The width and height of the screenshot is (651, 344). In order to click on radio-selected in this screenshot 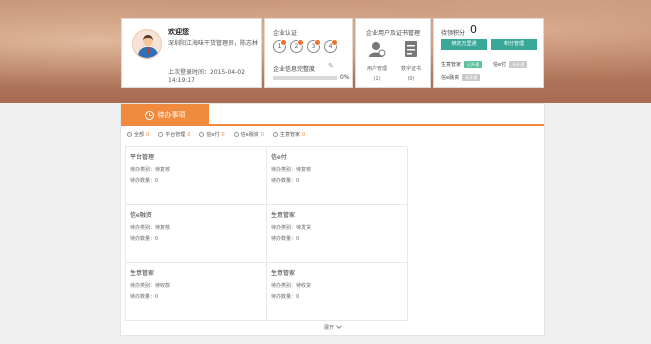, I will do `click(129, 134)`.